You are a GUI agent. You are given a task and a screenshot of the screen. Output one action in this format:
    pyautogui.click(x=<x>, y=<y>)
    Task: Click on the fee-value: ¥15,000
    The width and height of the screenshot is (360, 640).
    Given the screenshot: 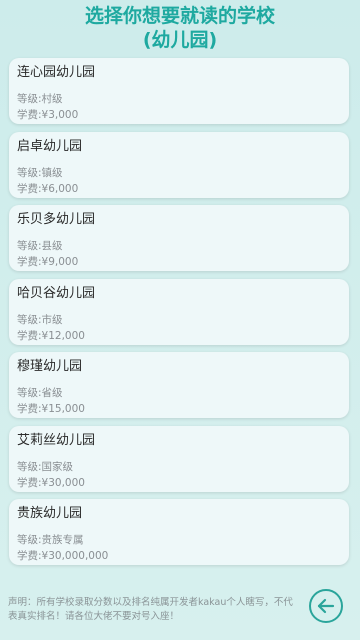 What is the action you would take?
    pyautogui.click(x=63, y=409)
    